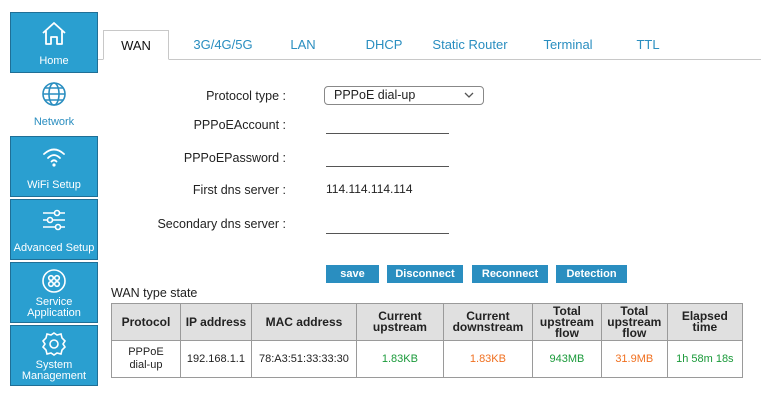  Describe the element at coordinates (215, 359) in the screenshot. I see `cell-ip-address: 192.168.1.1` at that location.